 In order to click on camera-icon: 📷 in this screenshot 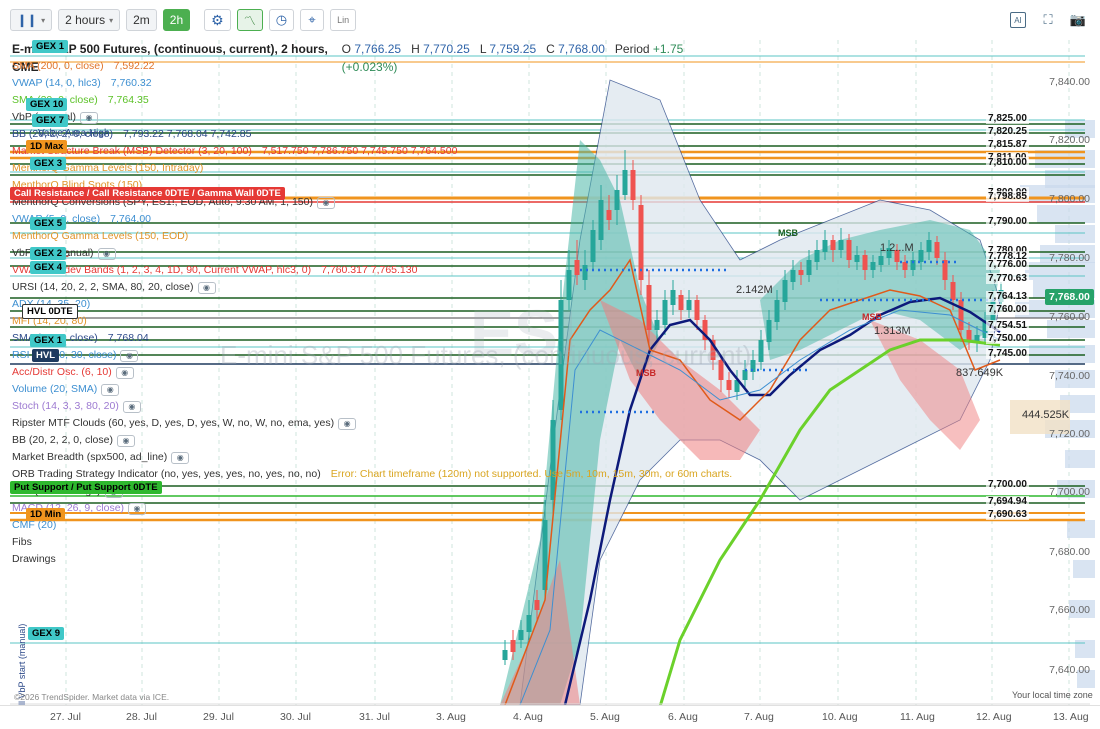, I will do `click(1078, 20)`.